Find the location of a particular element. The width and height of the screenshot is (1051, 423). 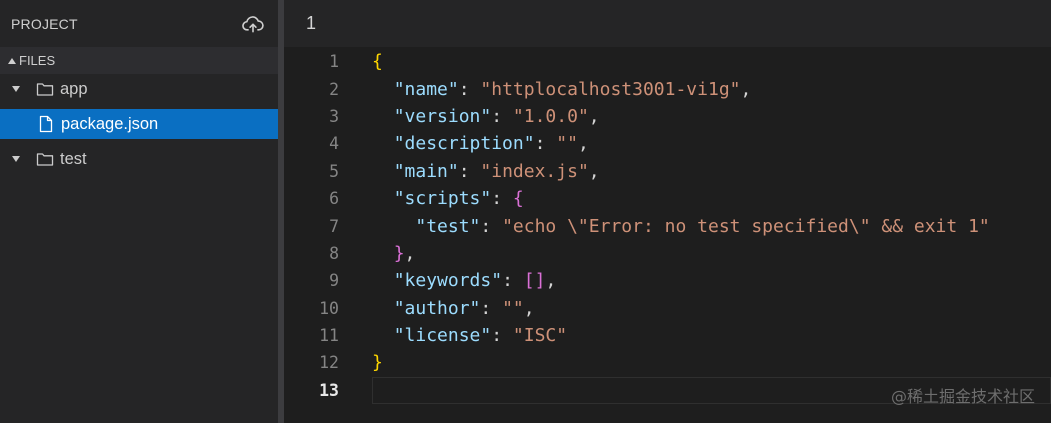

code-token: "1.0.0" is located at coordinates (550, 116).